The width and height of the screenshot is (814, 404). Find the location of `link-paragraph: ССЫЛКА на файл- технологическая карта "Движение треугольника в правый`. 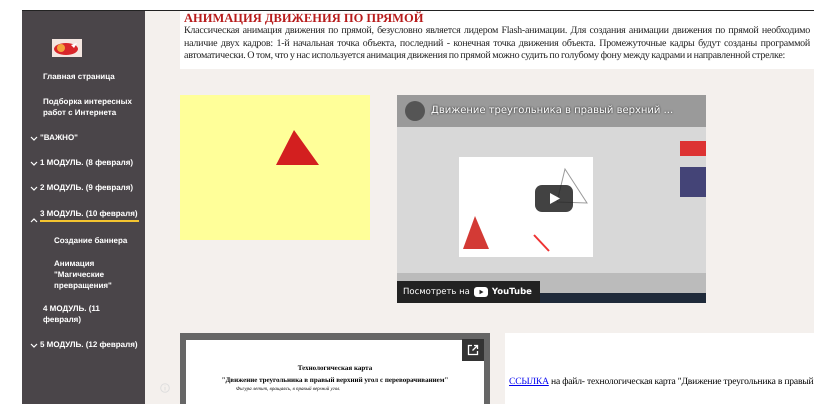

link-paragraph: ССЫЛКА на файл- технологическая карта "Движение треугольника в правый is located at coordinates (661, 381).